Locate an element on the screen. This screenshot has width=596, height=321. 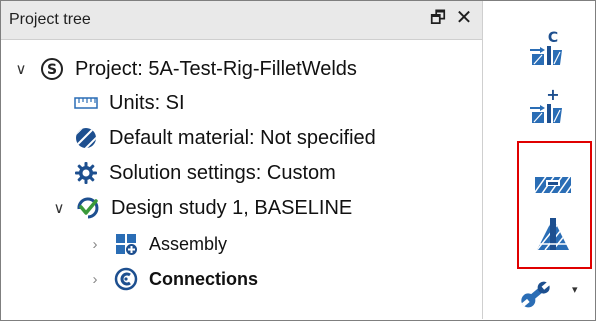
gear-icon is located at coordinates (86, 173).